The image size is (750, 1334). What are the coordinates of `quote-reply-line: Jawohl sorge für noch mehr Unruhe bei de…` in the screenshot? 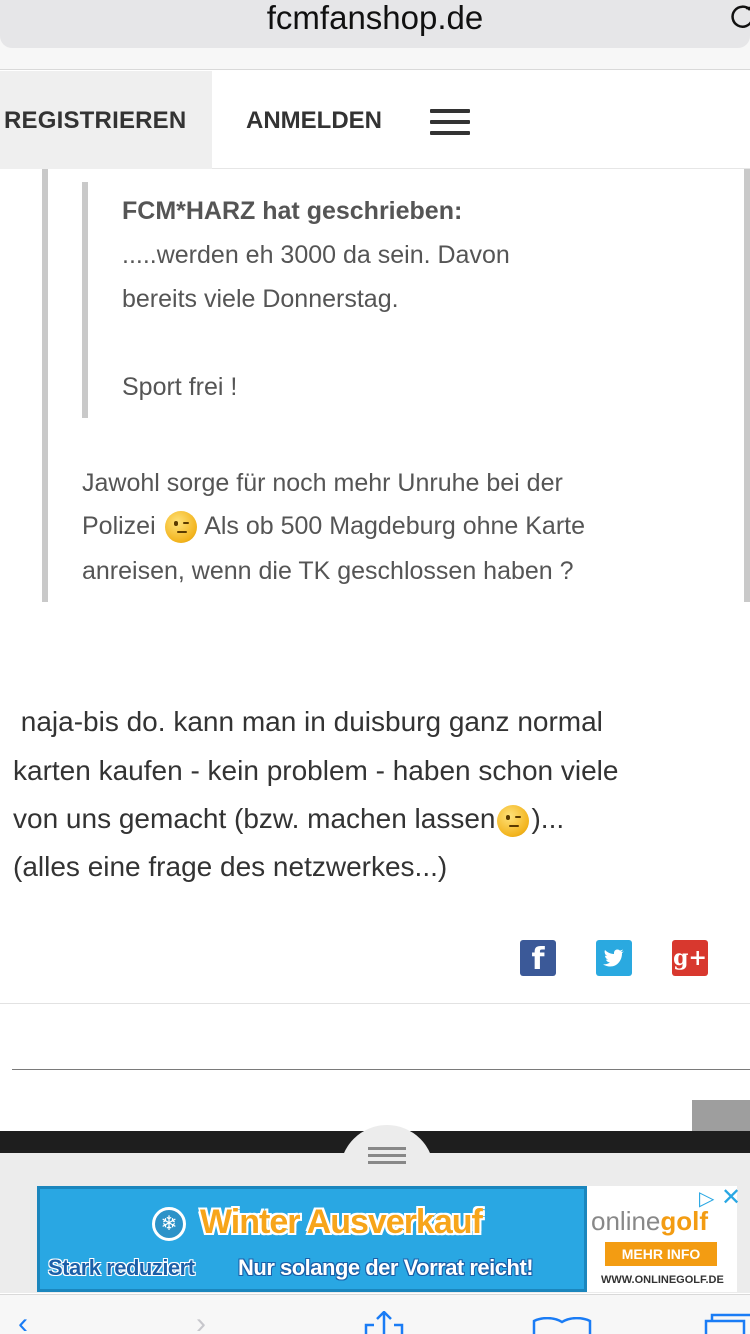 It's located at (322, 483).